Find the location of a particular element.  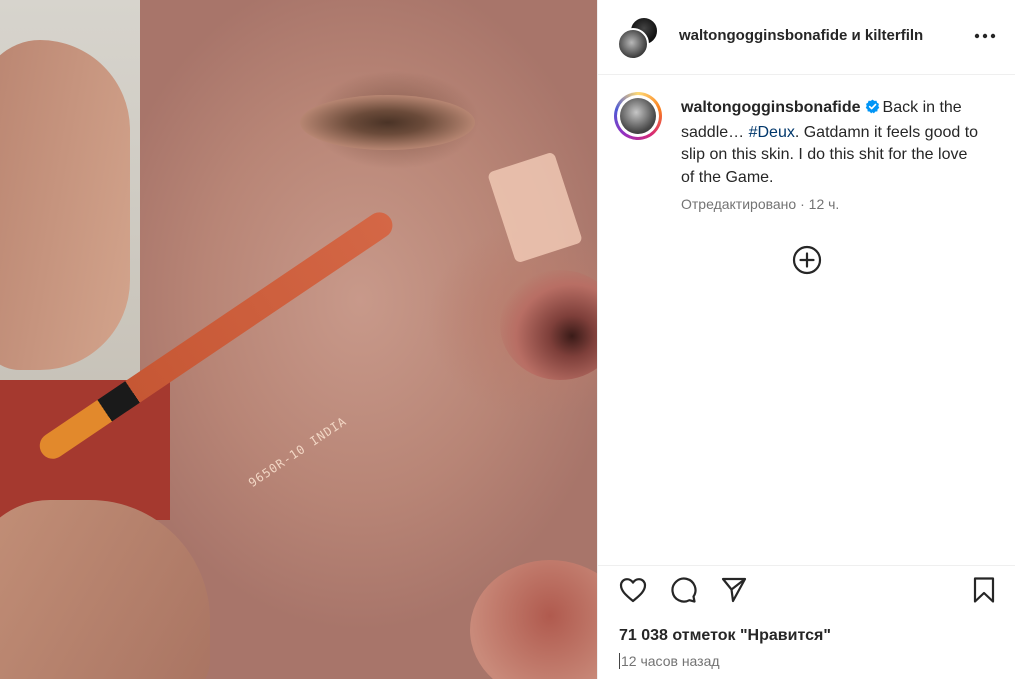

post-header: waltongogginsbonafide и kilterfiln is located at coordinates (806, 37).